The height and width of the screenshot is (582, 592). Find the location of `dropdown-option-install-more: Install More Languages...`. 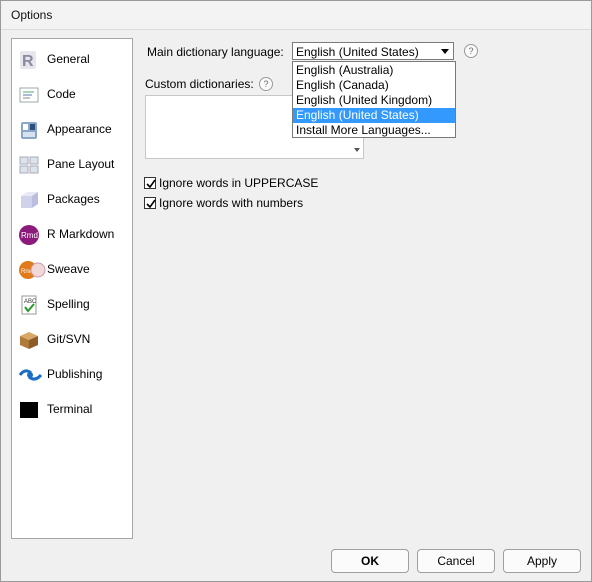

dropdown-option-install-more: Install More Languages... is located at coordinates (374, 130).